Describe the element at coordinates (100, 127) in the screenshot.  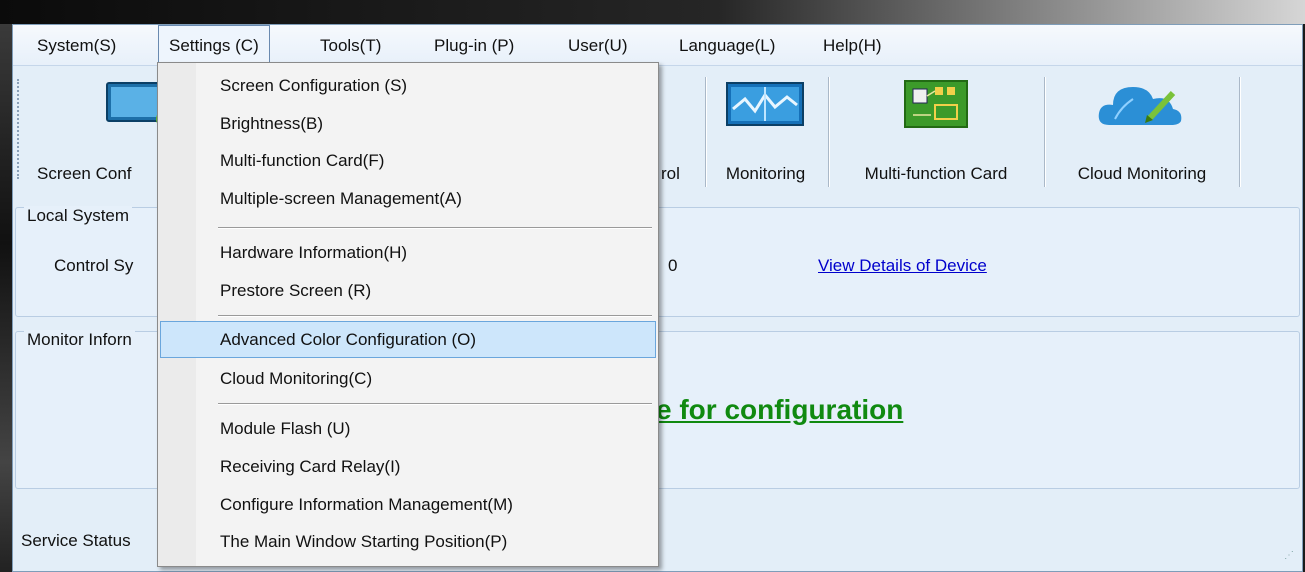
I see `tool-screen-configuration: Screen Conf` at that location.